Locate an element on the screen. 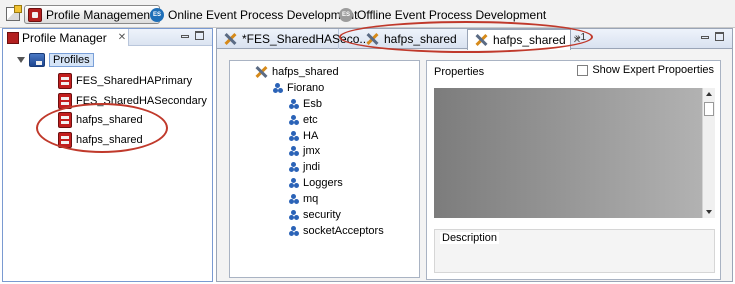  view-tab-bar: Profile Manager ✕ is located at coordinates (107, 37).